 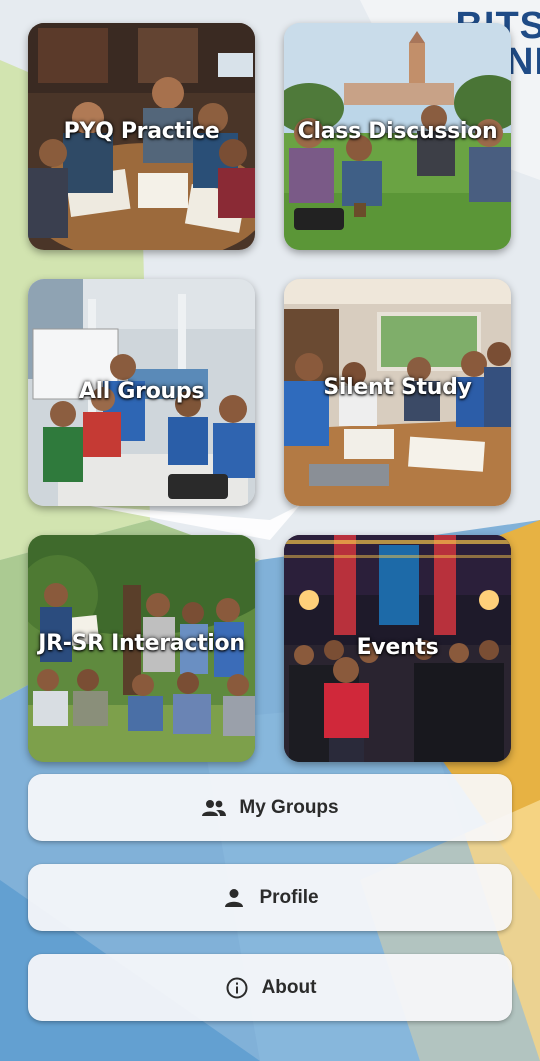 What do you see at coordinates (397, 131) in the screenshot?
I see `tile-label: Class Discussion` at bounding box center [397, 131].